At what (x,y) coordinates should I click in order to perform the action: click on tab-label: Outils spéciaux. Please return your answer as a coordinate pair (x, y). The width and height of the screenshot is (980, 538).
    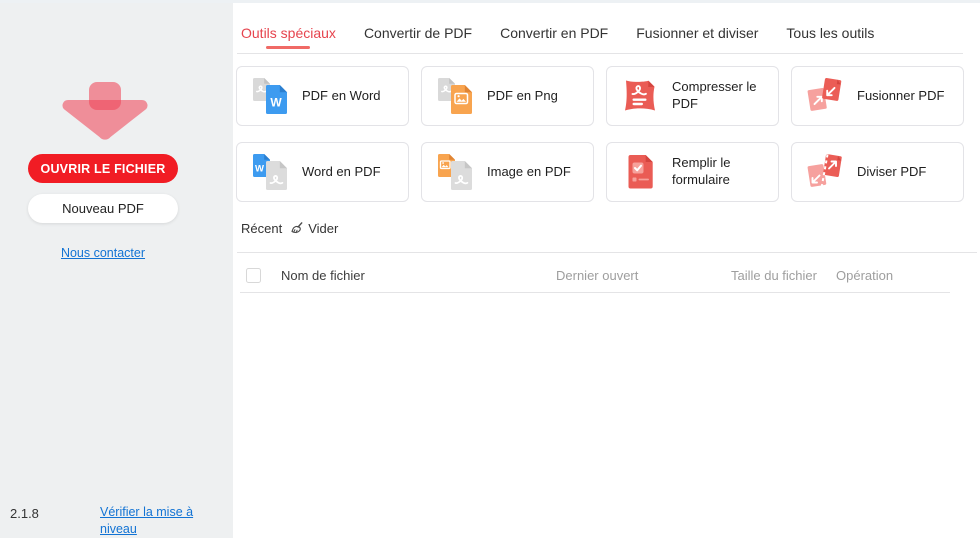
    Looking at the image, I should click on (288, 33).